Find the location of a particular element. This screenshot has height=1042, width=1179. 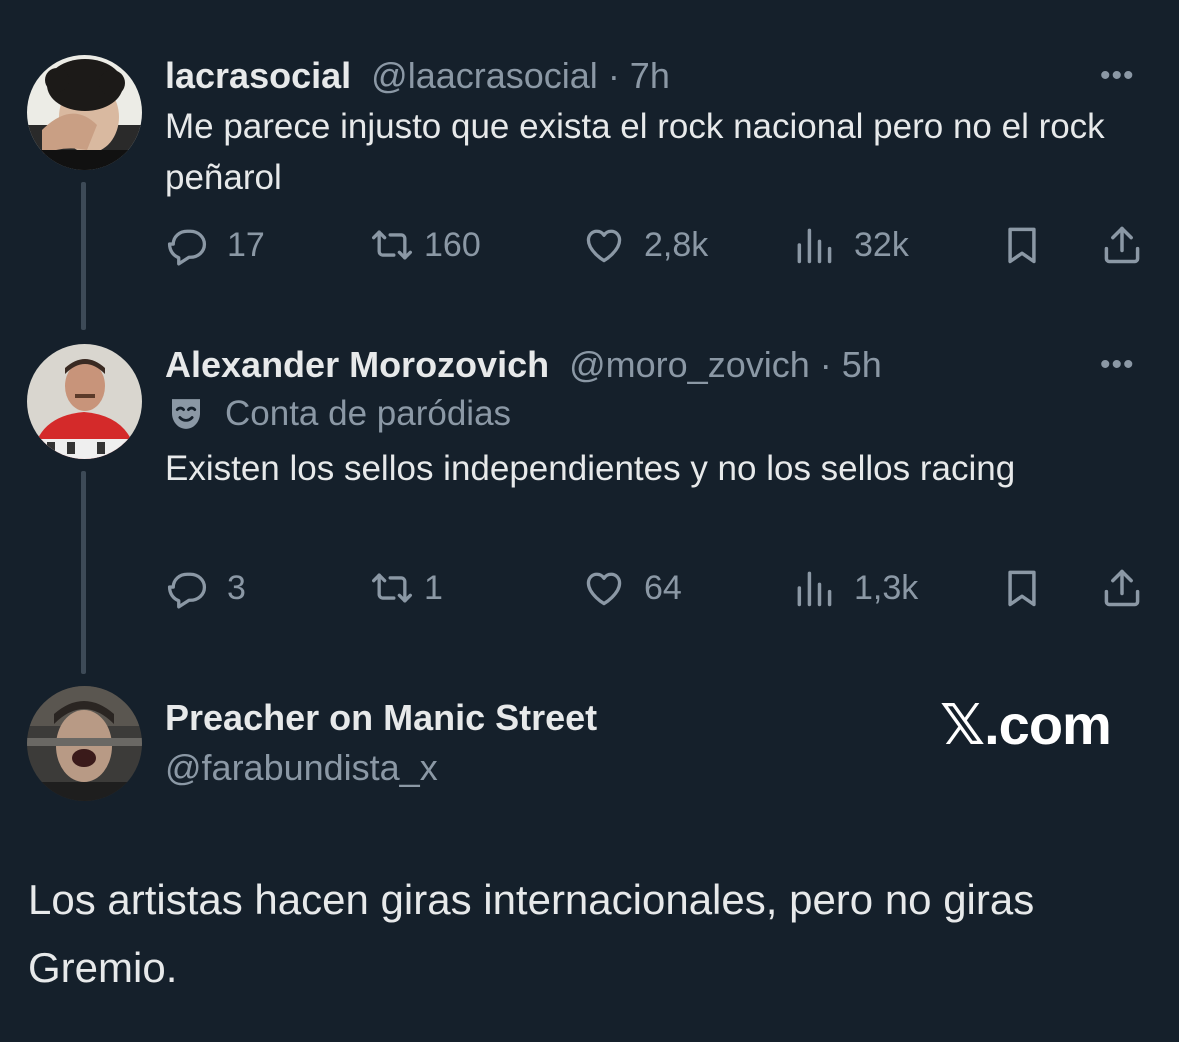

timestamp: · 5h is located at coordinates (851, 364).